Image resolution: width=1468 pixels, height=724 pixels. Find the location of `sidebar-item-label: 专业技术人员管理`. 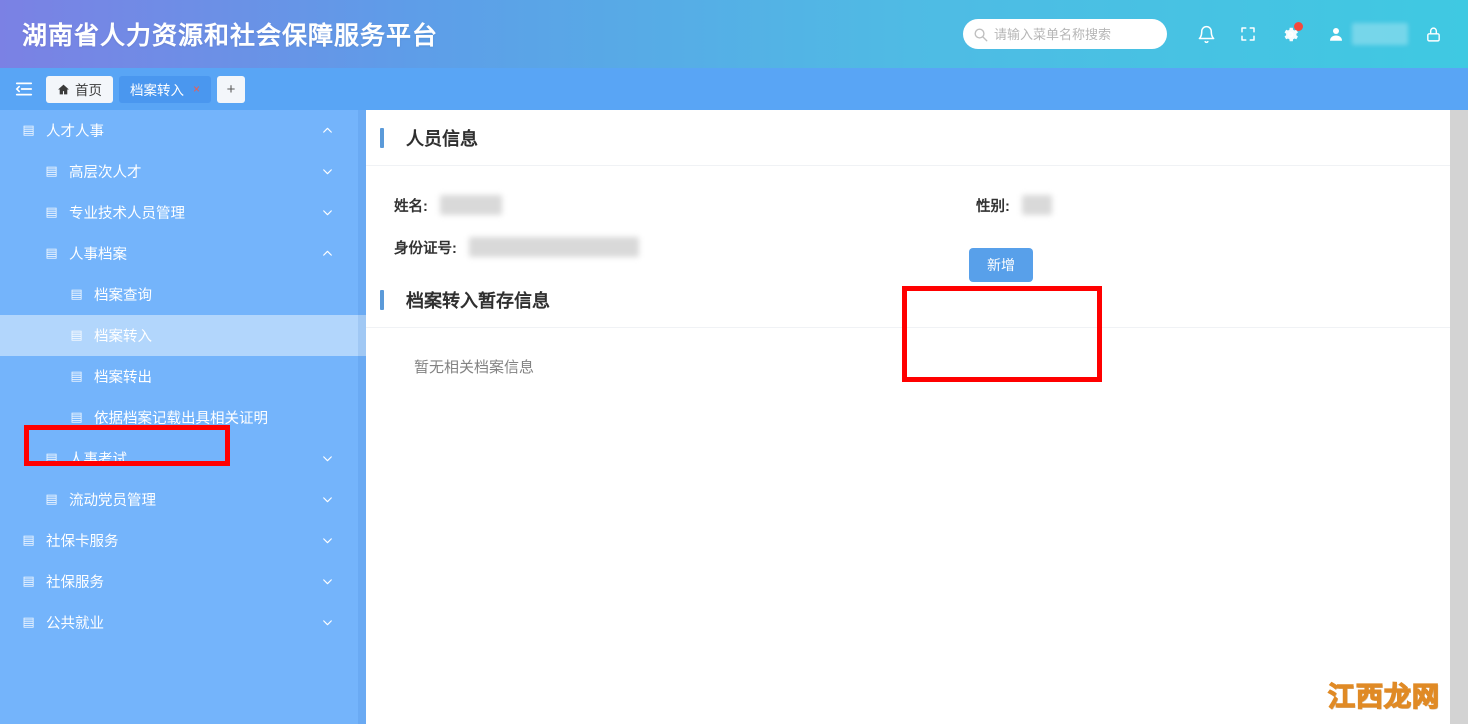

sidebar-item-label: 专业技术人员管理 is located at coordinates (127, 214).